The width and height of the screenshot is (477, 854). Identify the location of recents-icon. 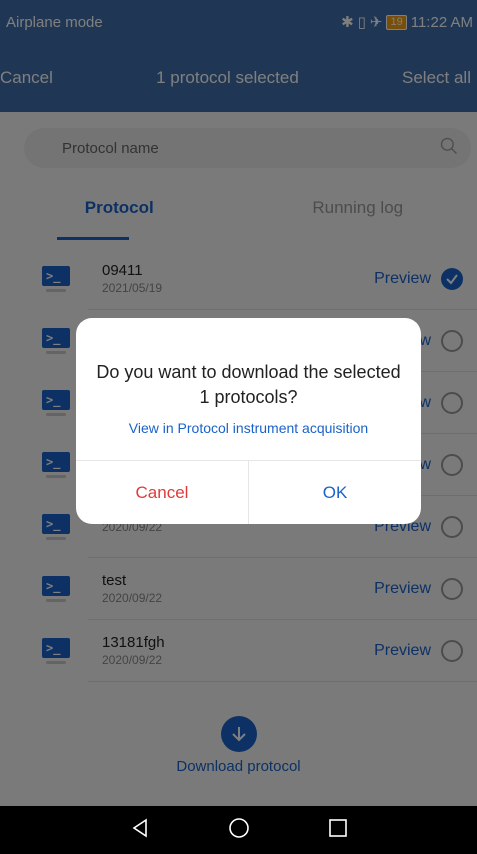
(338, 830).